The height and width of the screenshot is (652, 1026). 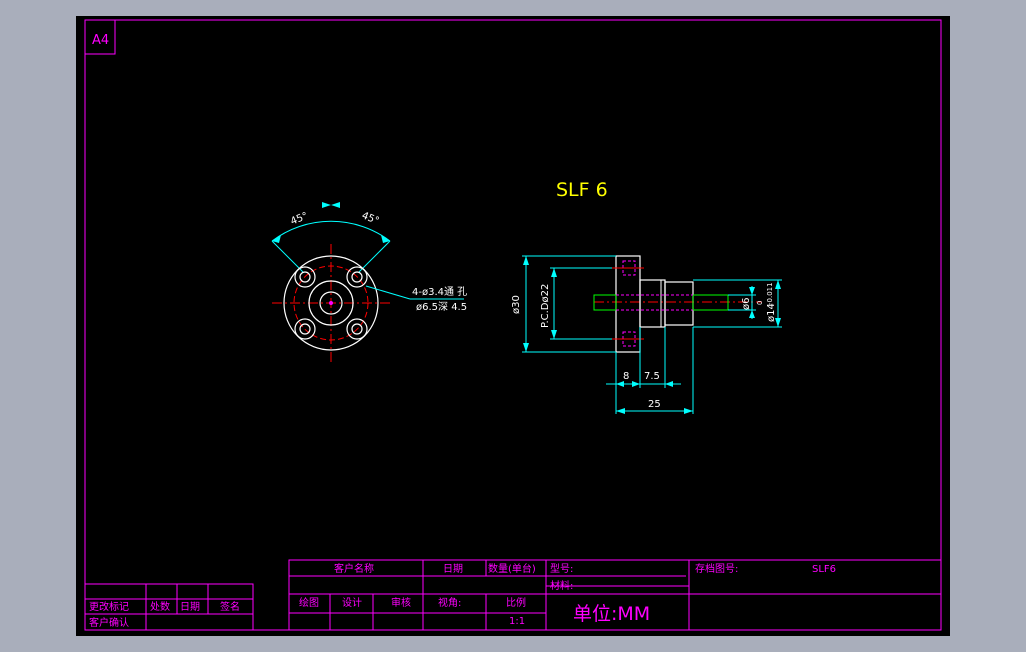 I want to click on qty-label: 数量(单台), so click(x=512, y=568).